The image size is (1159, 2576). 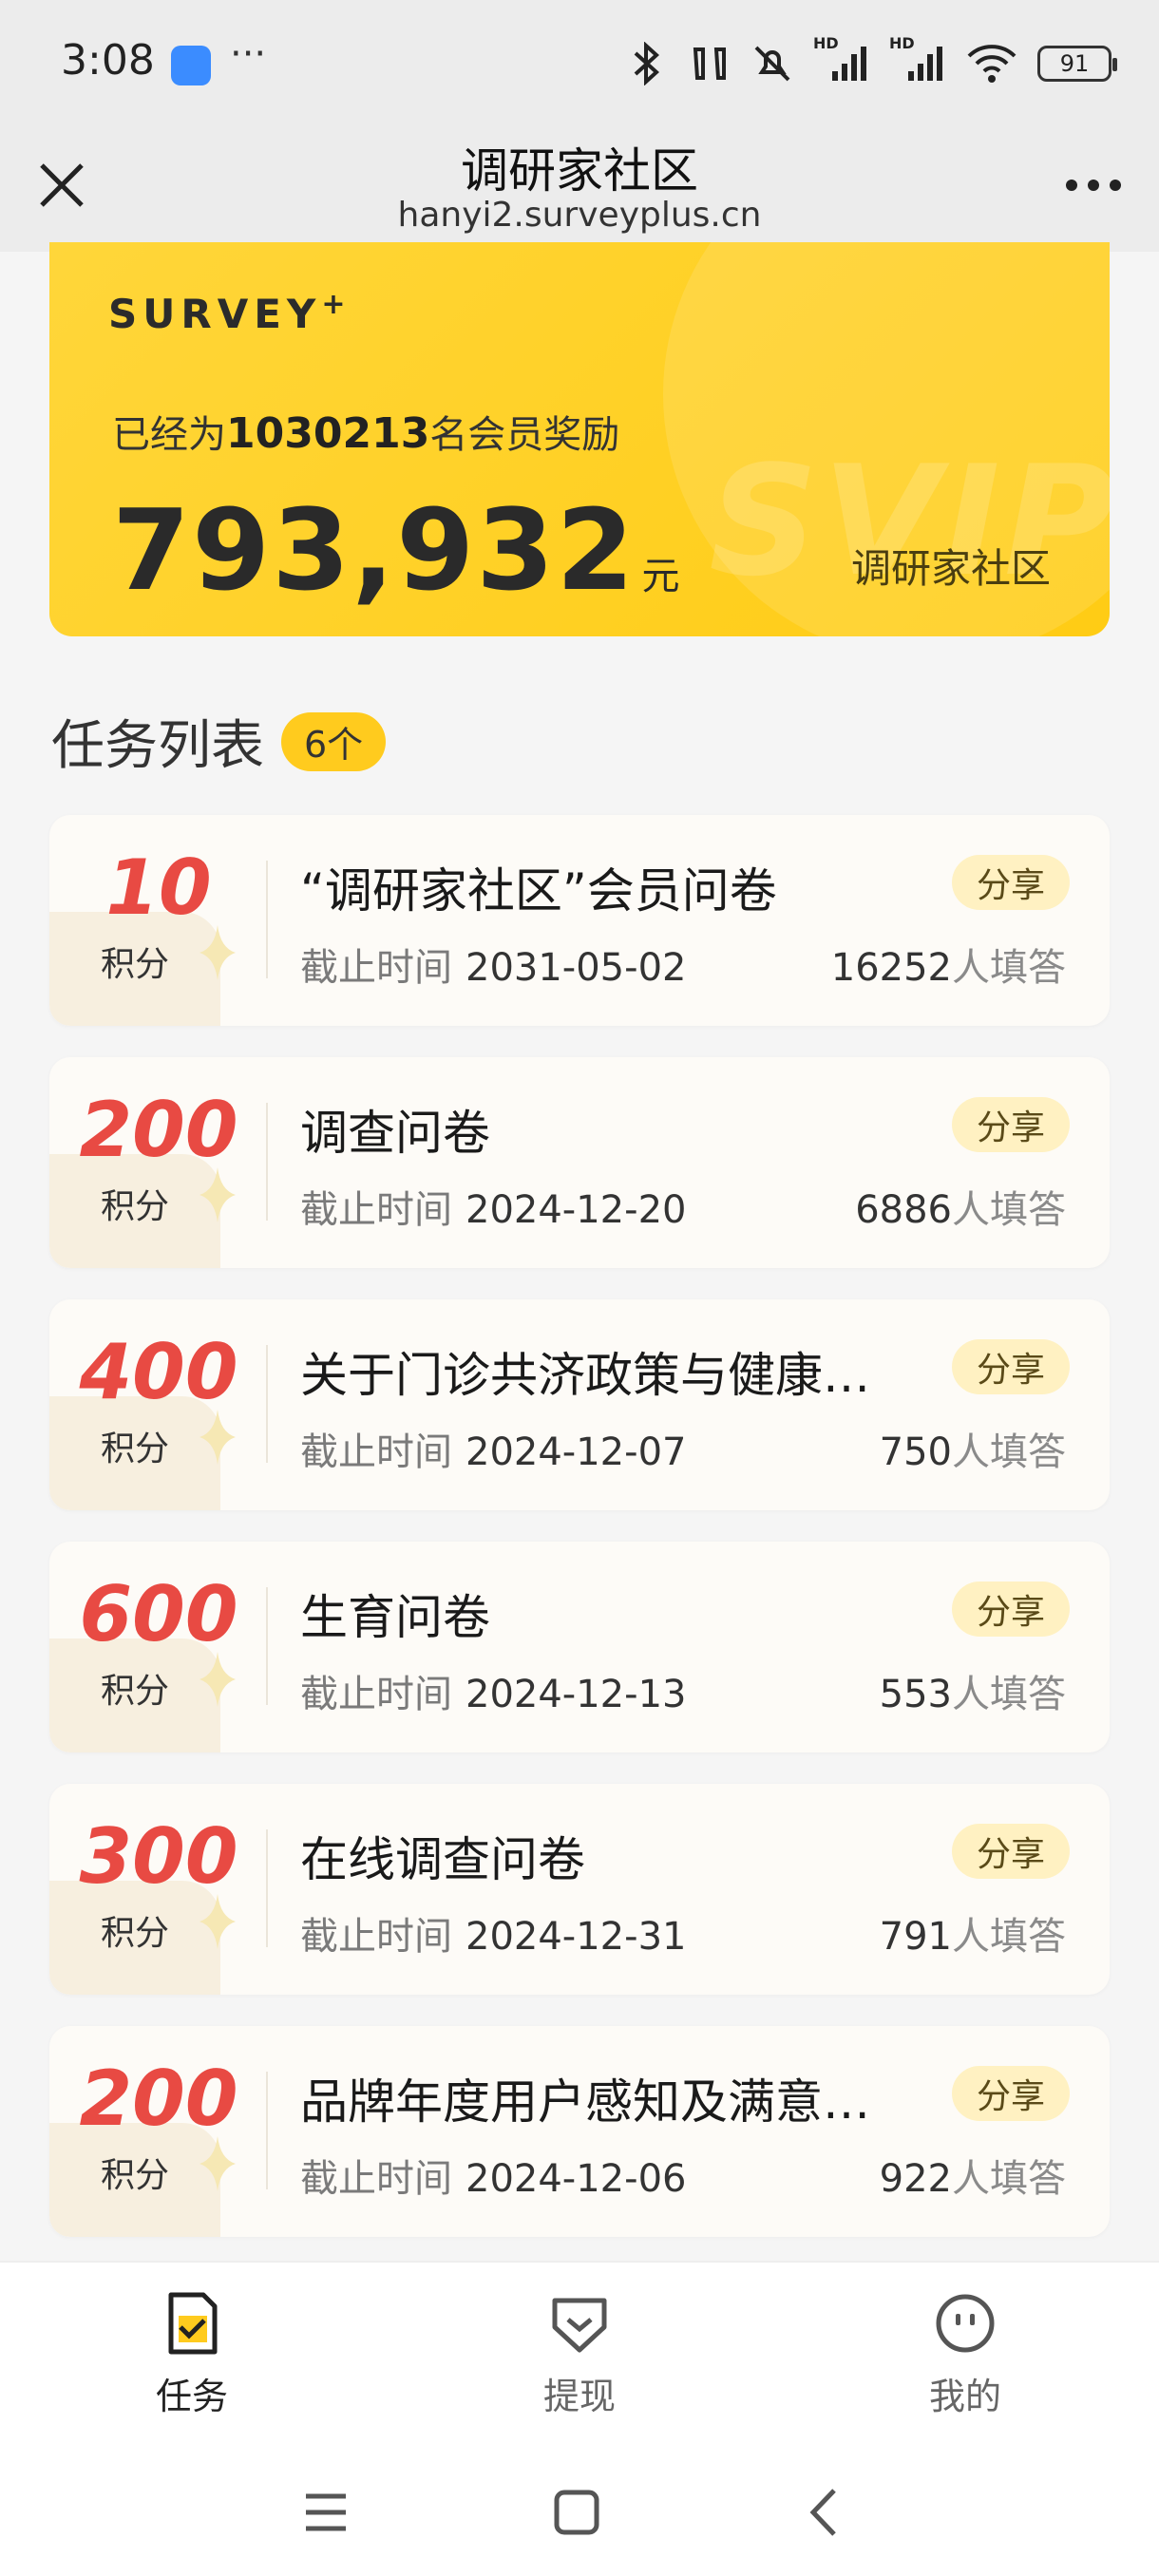 What do you see at coordinates (965, 2354) in the screenshot?
I see `tab-me: 我的` at bounding box center [965, 2354].